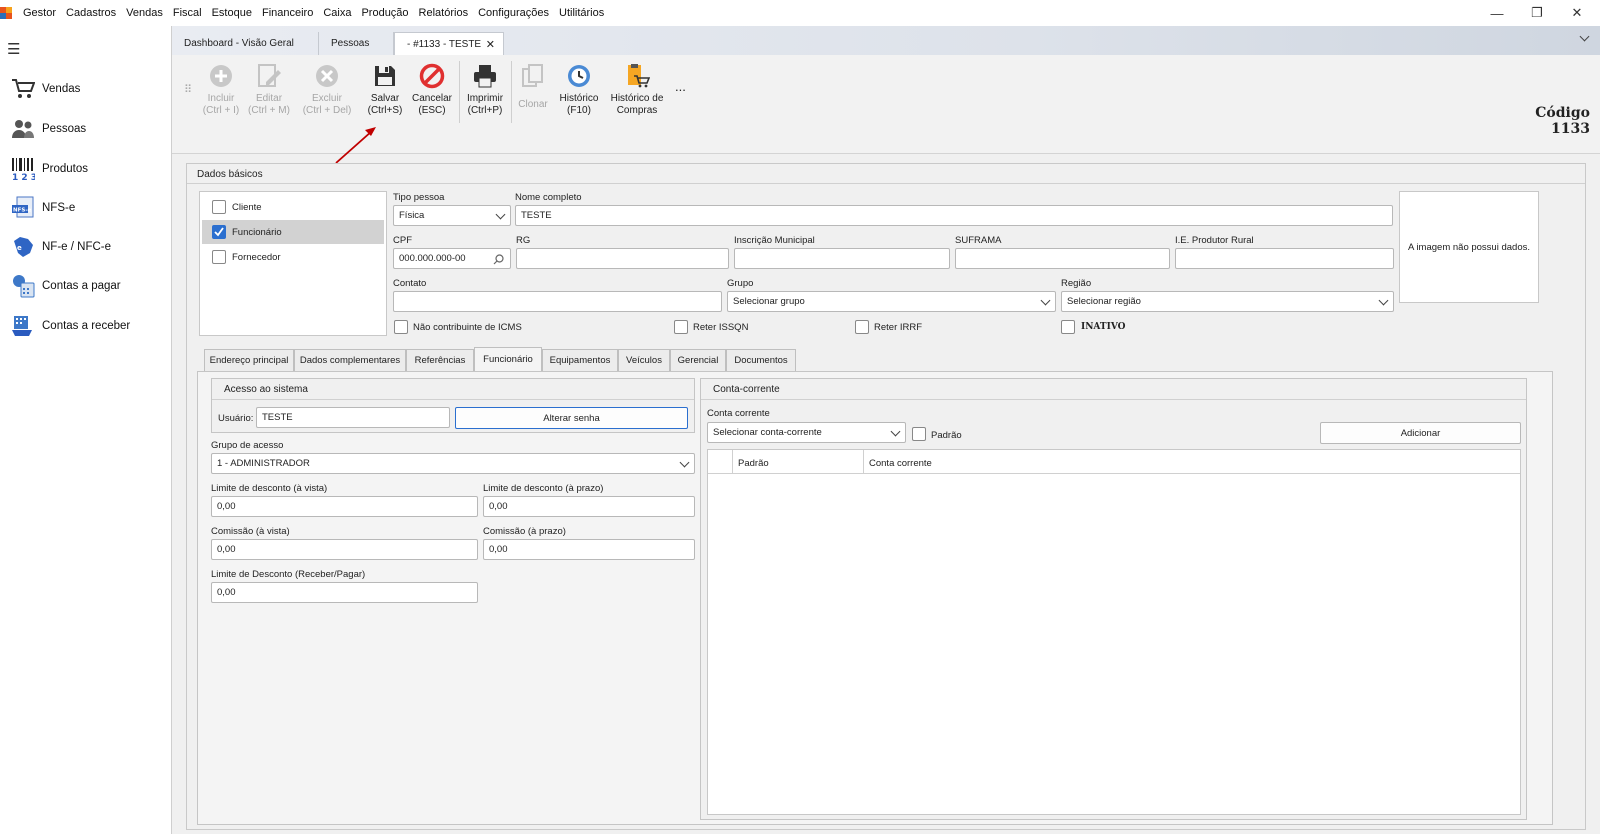 Image resolution: width=1600 pixels, height=834 pixels. Describe the element at coordinates (954, 215) in the screenshot. I see `nome-completo-input: TESTE` at that location.